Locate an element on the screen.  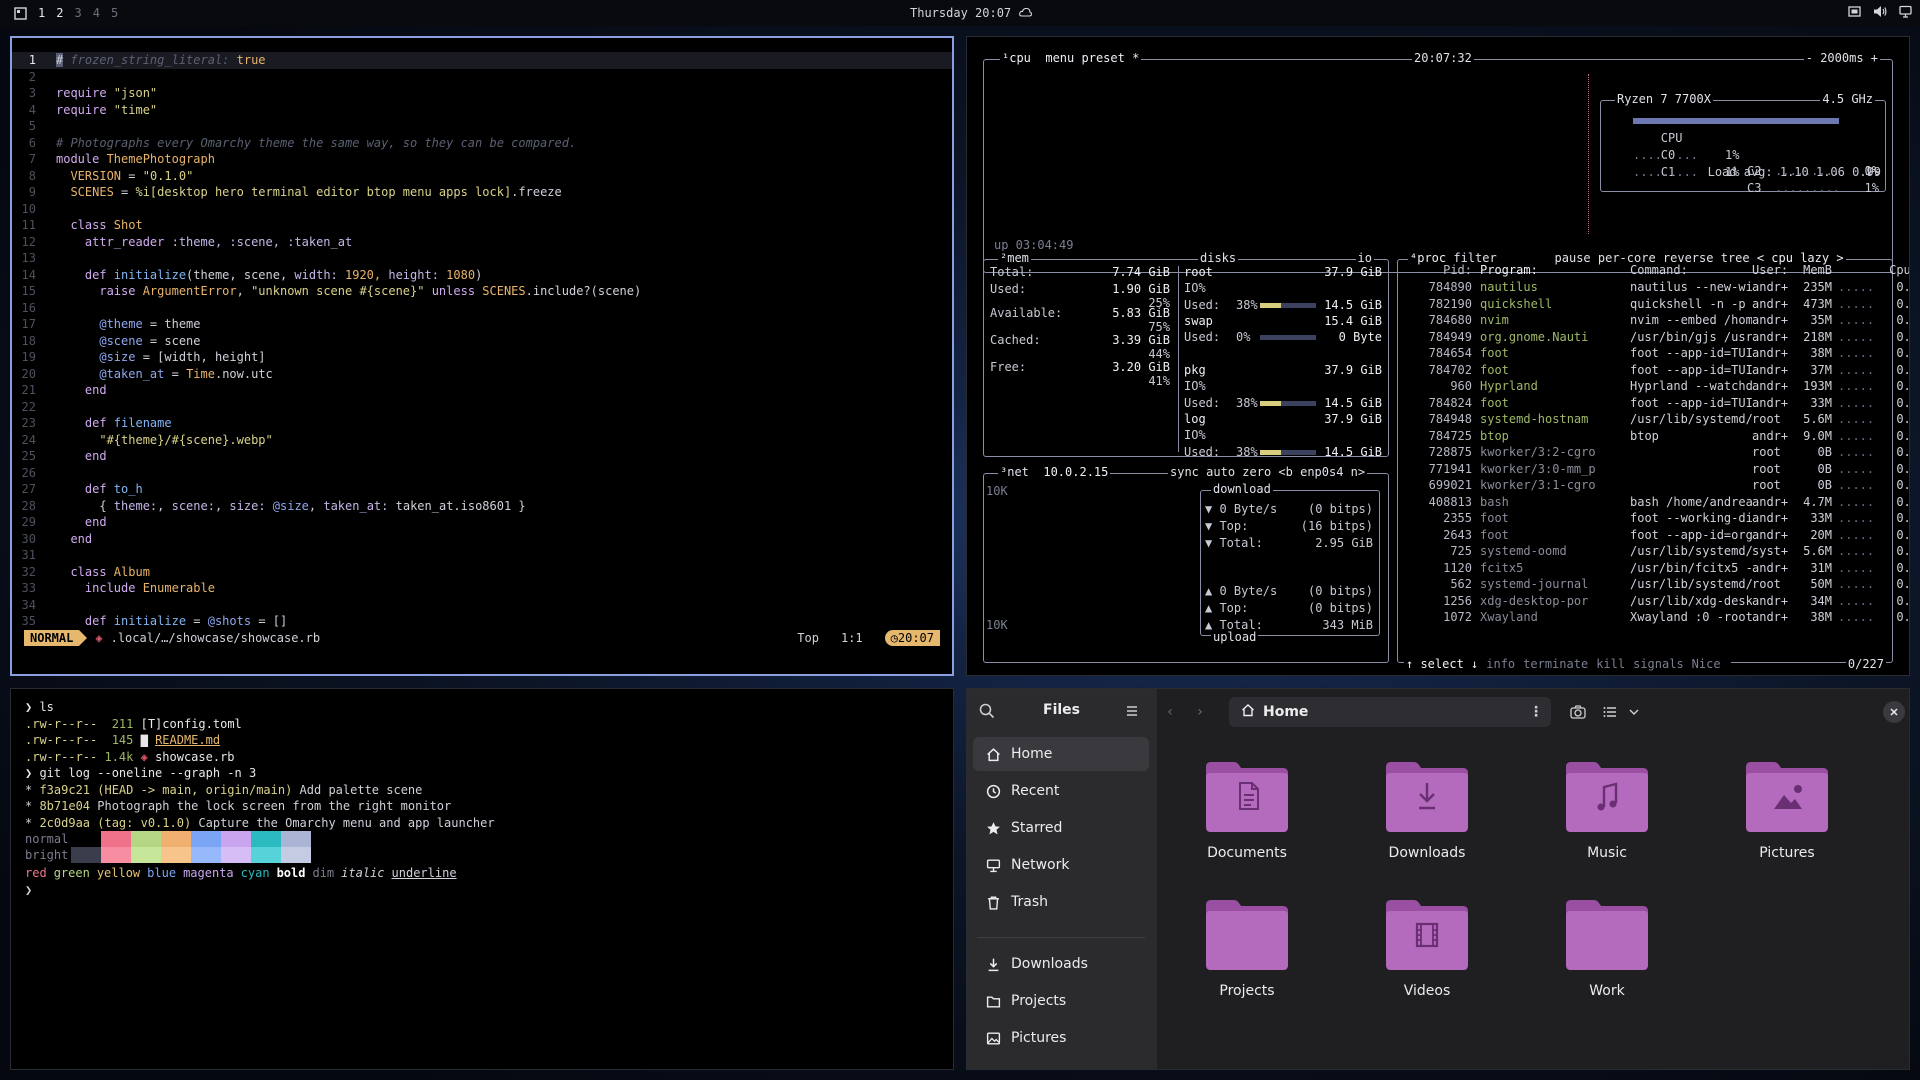
code-line: 7 module ThemePhotograph is located at coordinates (482, 159).